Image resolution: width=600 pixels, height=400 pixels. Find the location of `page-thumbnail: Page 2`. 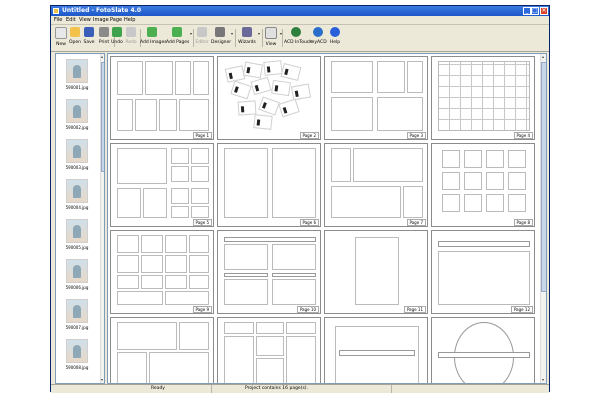

page-thumbnail: Page 2 is located at coordinates (269, 98).